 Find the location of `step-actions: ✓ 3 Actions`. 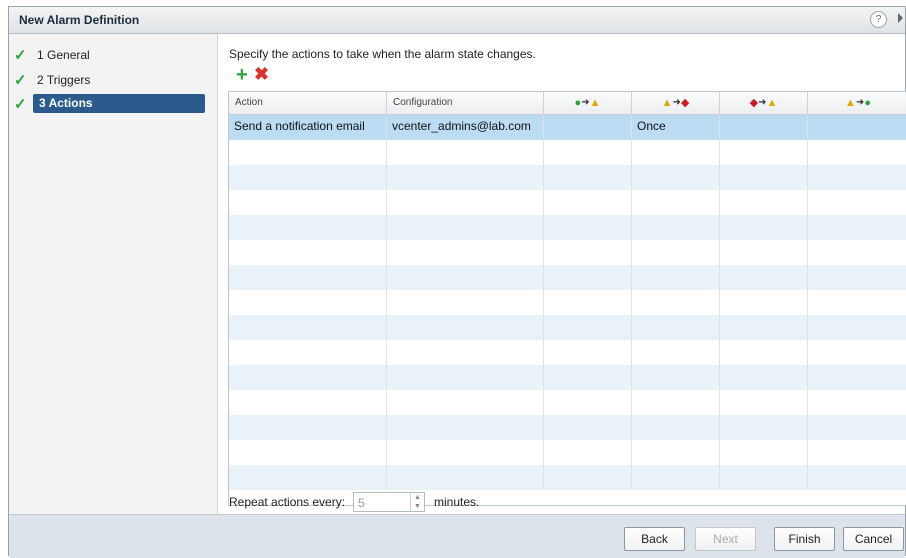

step-actions: ✓ 3 Actions is located at coordinates (113, 104).